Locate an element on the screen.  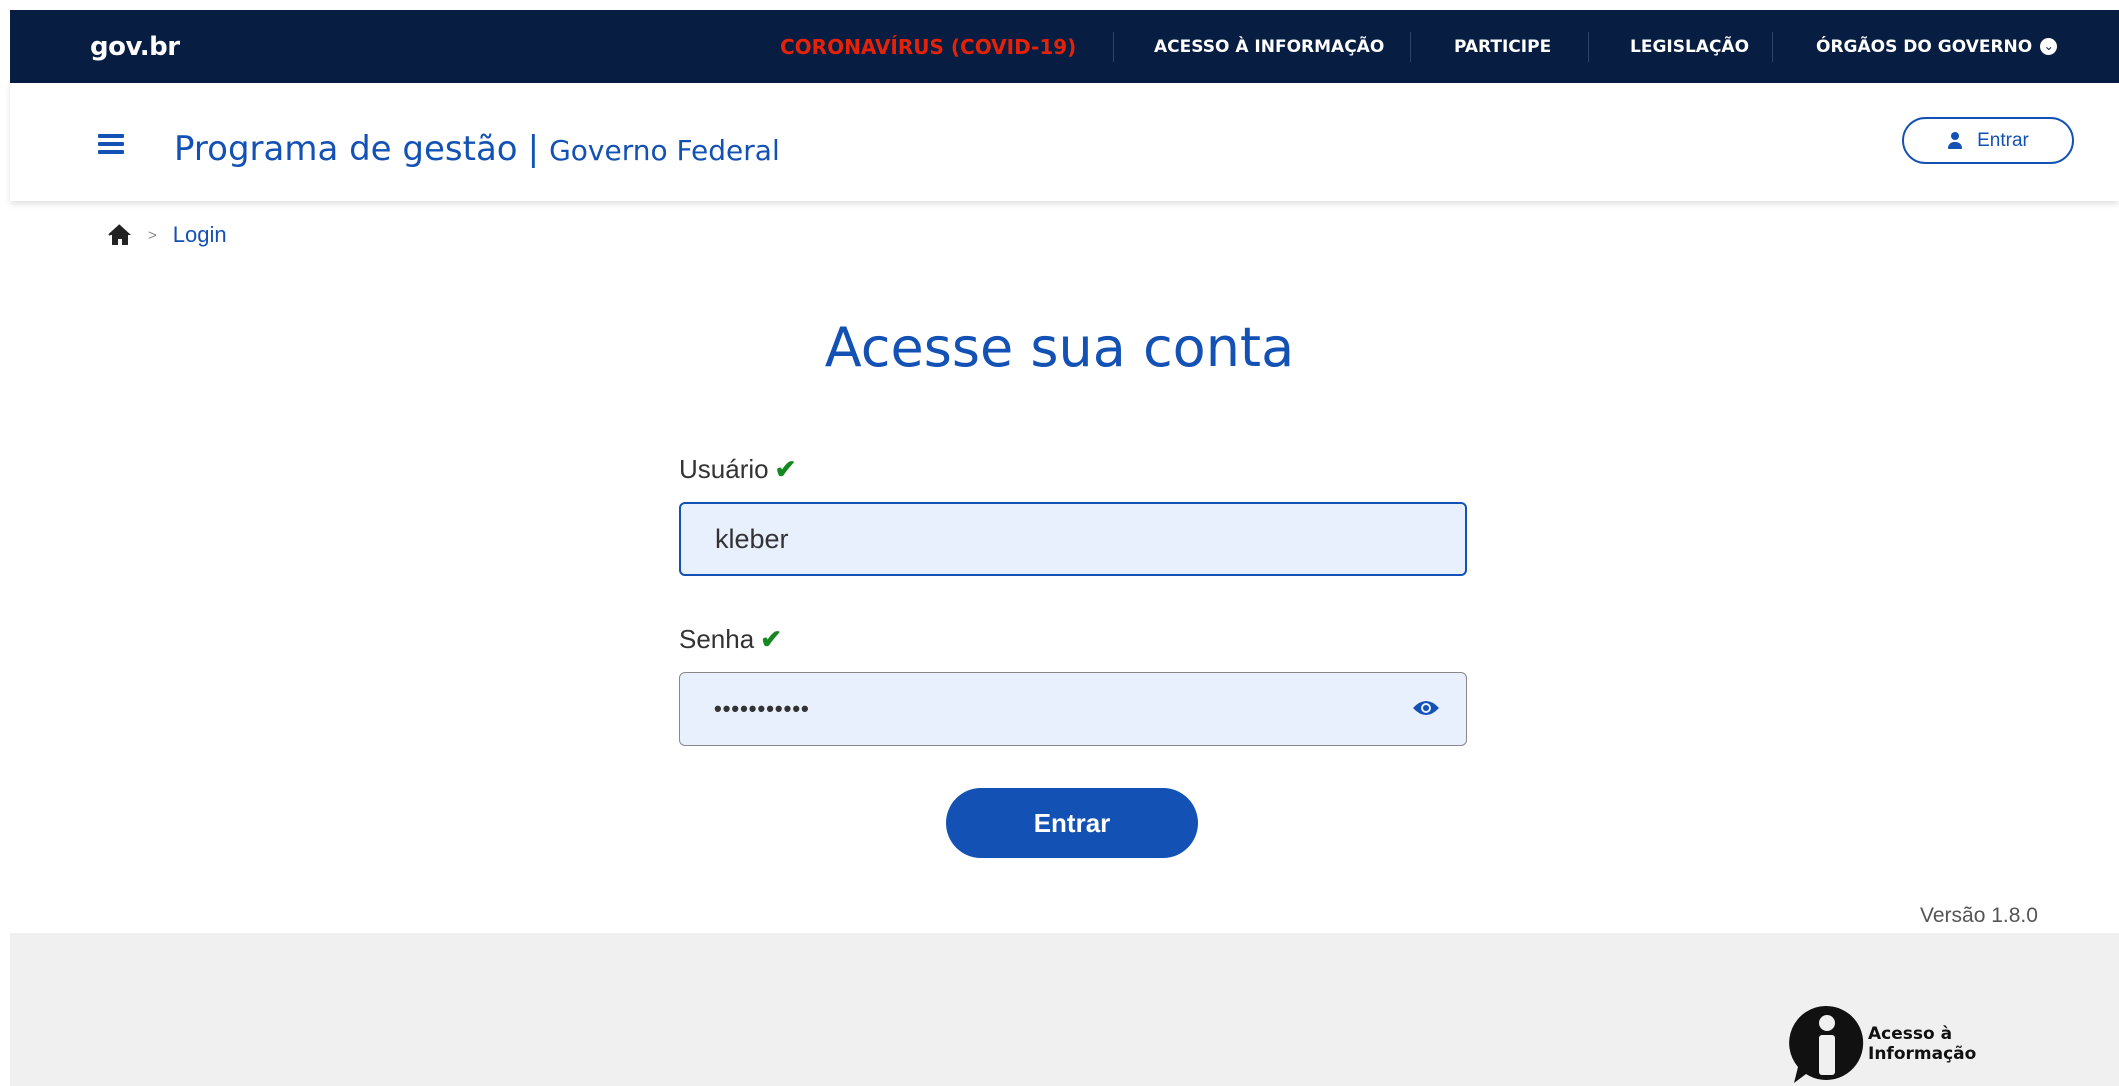
username-value: kleber is located at coordinates (752, 538).